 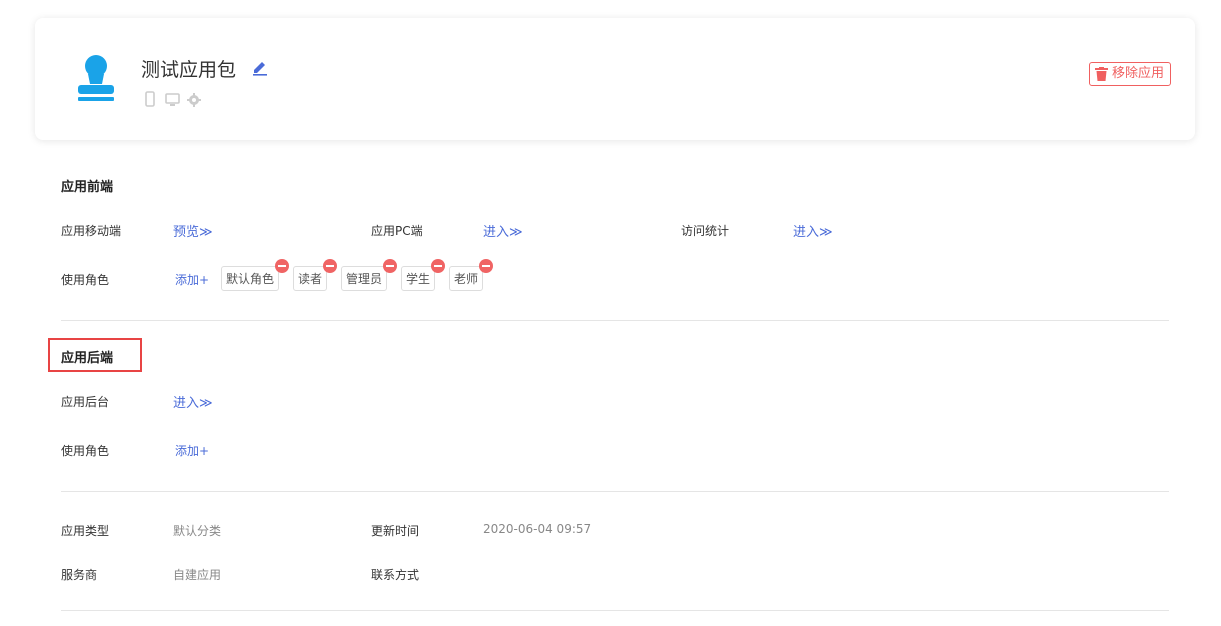 I want to click on type-label: 应用类型, so click(x=85, y=531).